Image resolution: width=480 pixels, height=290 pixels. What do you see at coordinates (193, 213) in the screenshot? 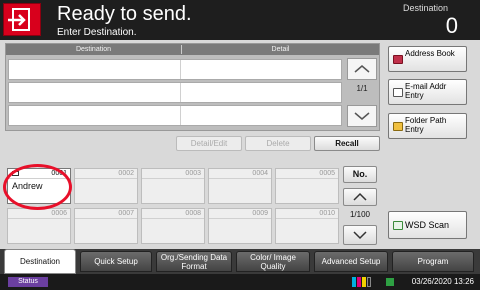
I see `key-number: 0008` at bounding box center [193, 213].